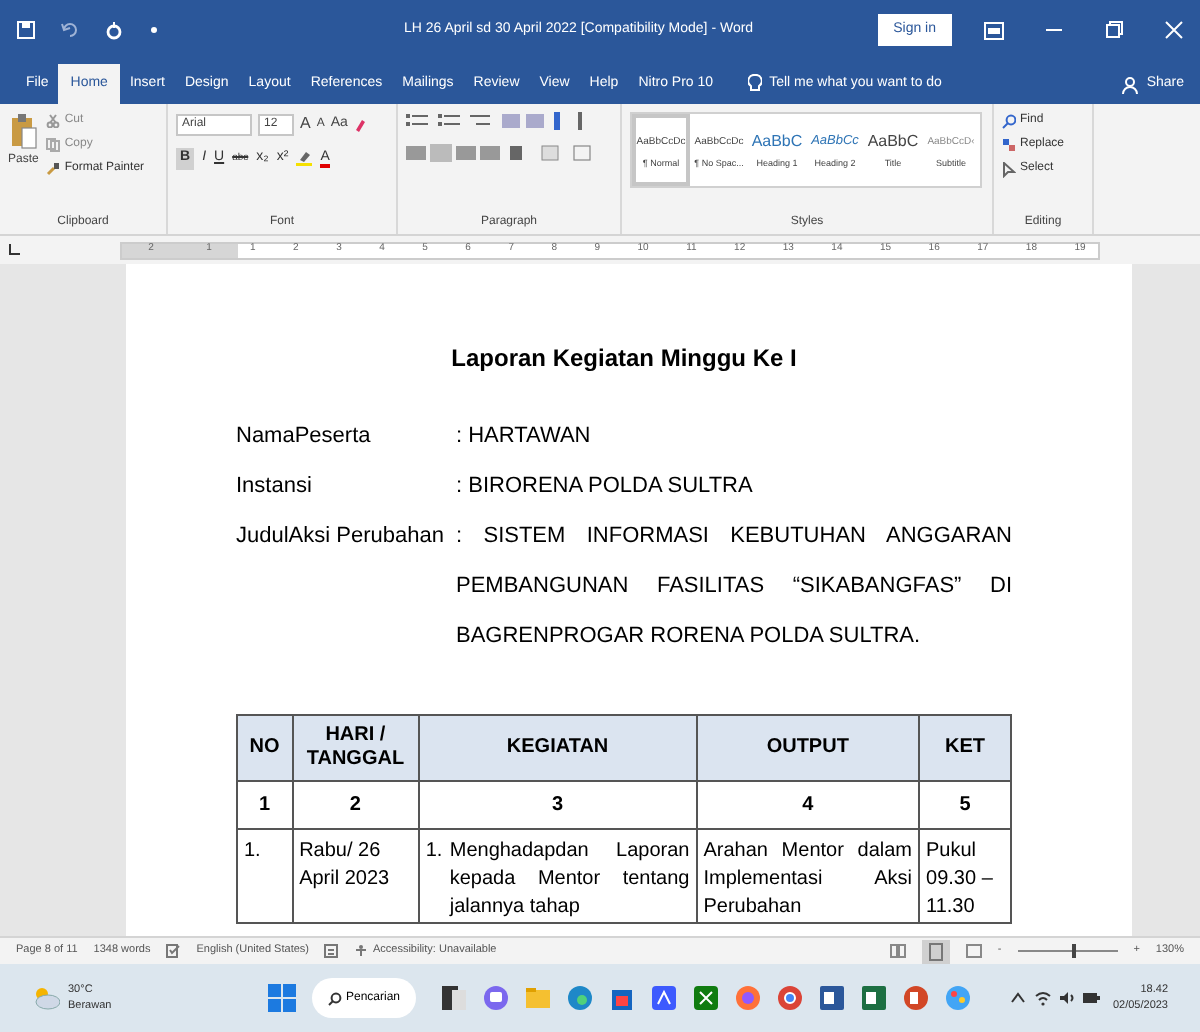  Describe the element at coordinates (1043, 998) in the screenshot. I see `wifi-icon` at that location.